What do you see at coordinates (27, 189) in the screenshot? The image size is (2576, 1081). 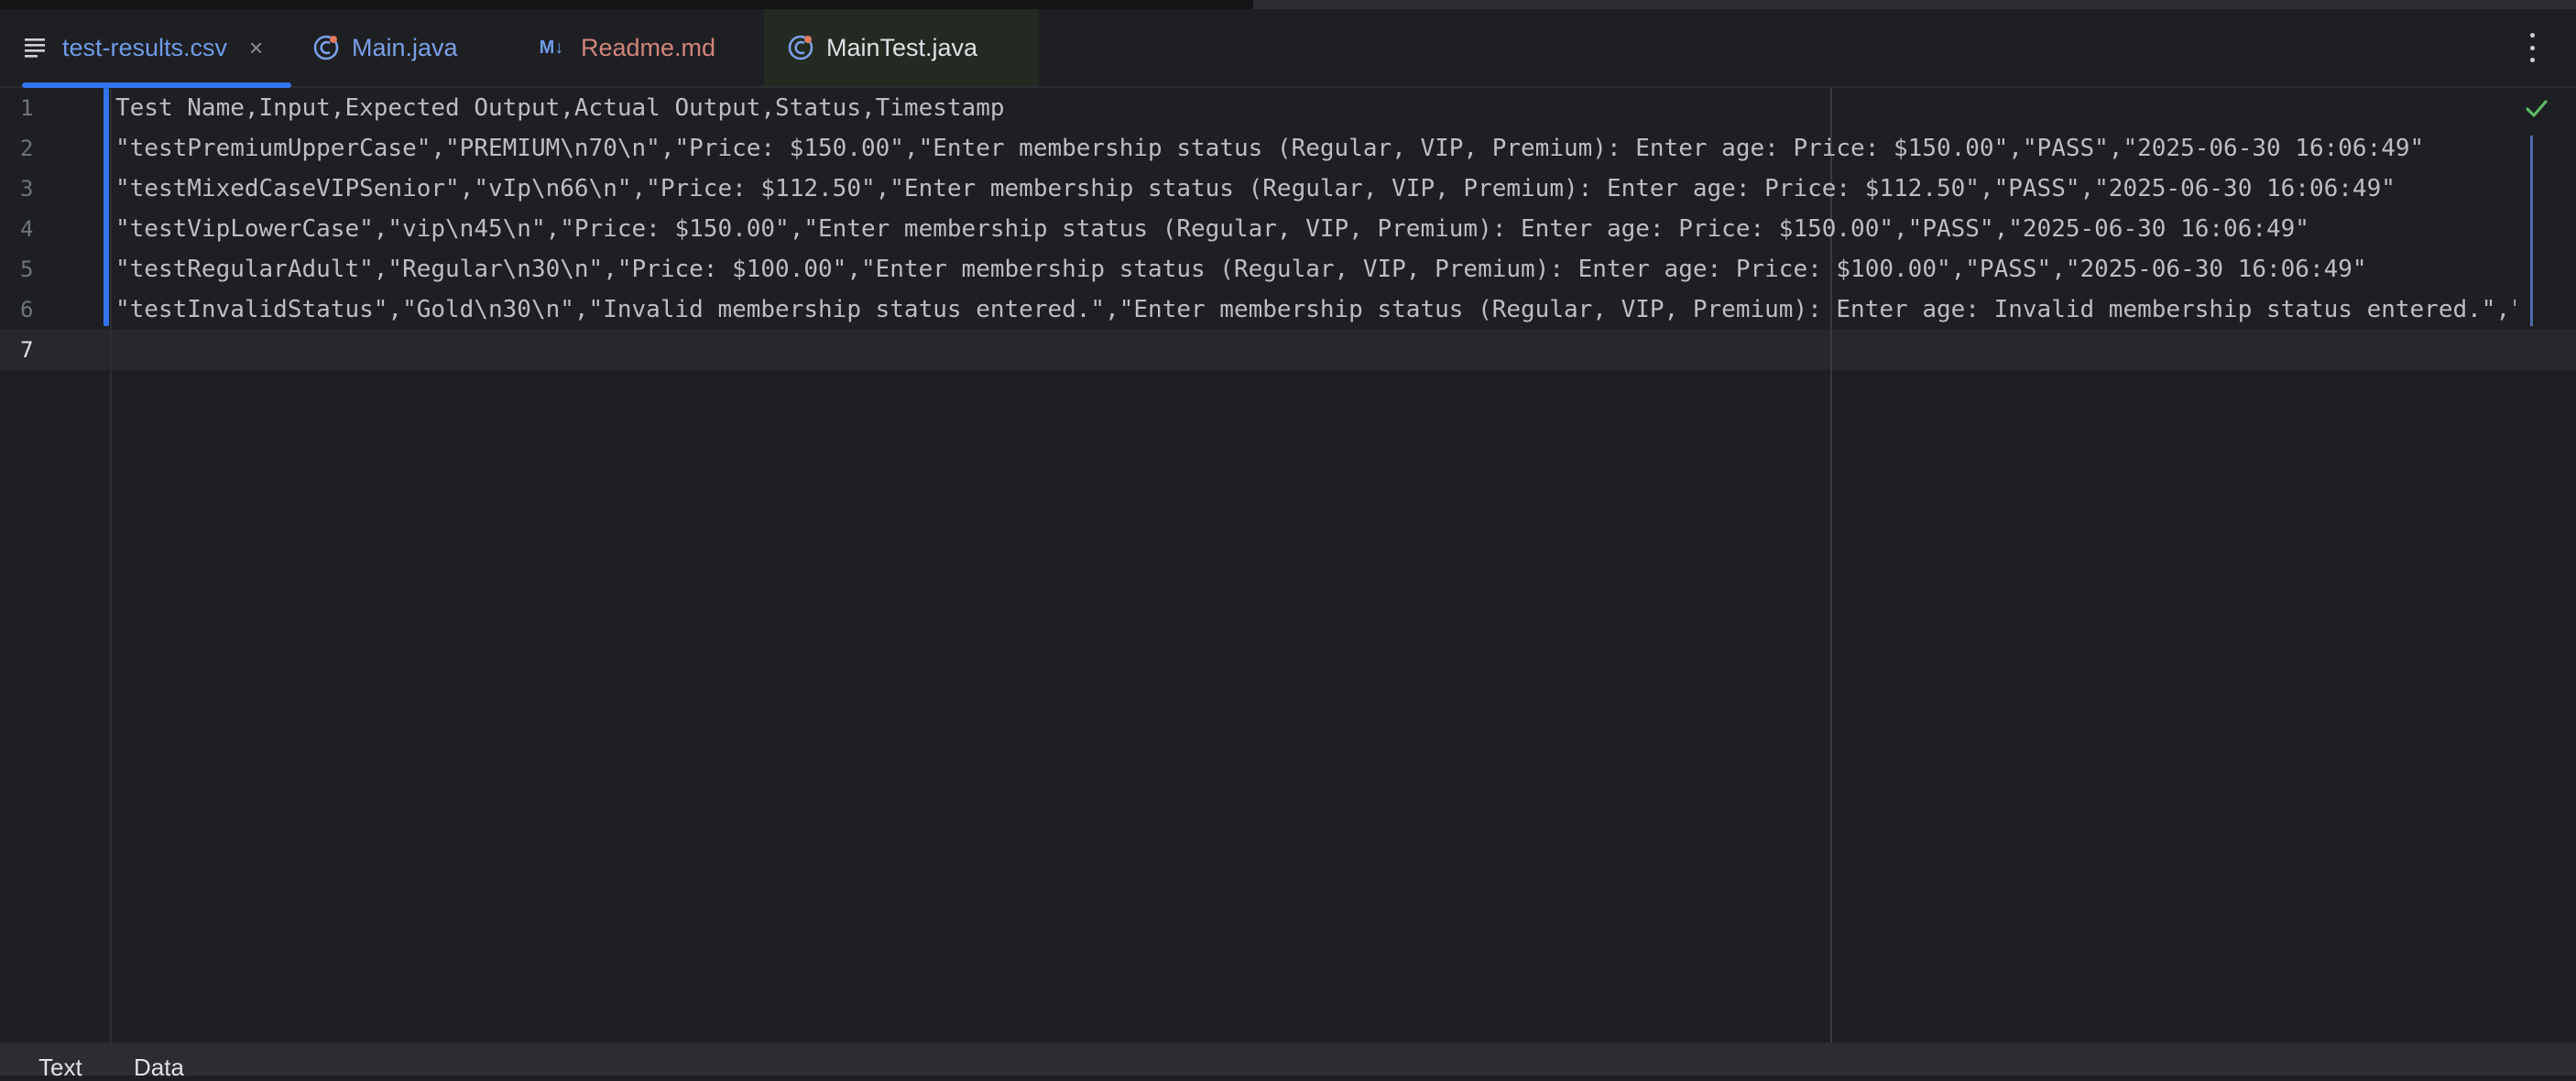 I see `line-number: 3` at bounding box center [27, 189].